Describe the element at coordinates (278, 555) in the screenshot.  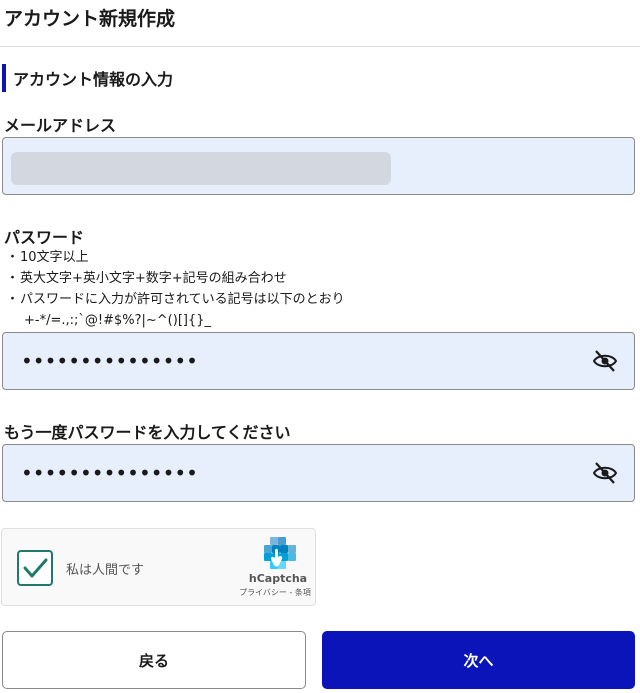
I see `hcaptcha-logo-icon` at that location.